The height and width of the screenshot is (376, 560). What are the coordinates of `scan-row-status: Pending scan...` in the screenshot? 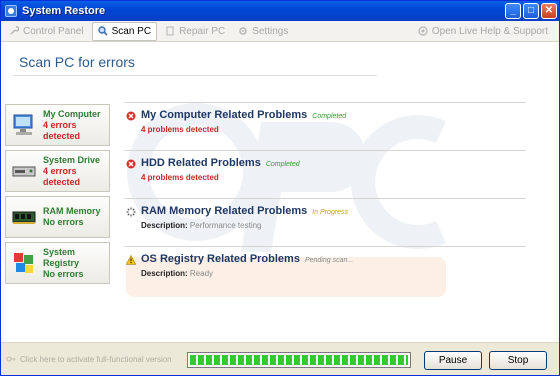 It's located at (329, 260).